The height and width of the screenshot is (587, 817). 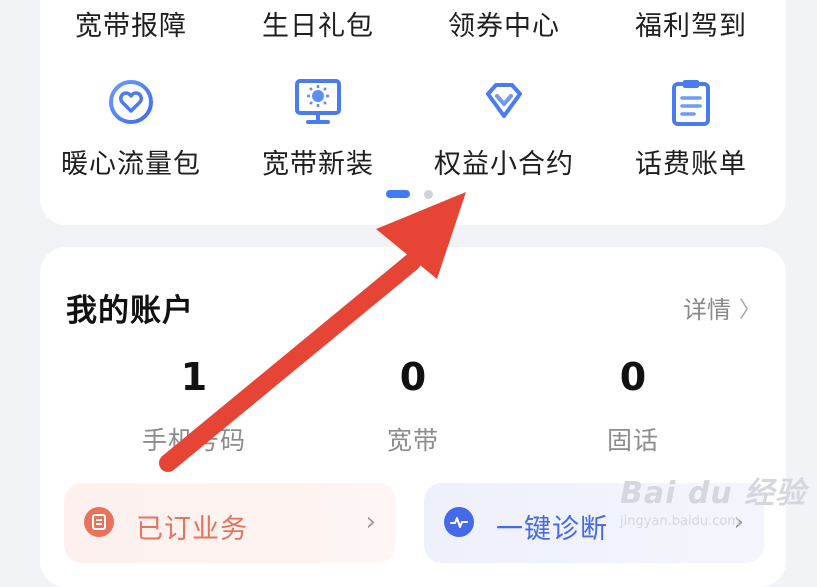 What do you see at coordinates (370, 522) in the screenshot?
I see `chevron-right-icon: ›` at bounding box center [370, 522].